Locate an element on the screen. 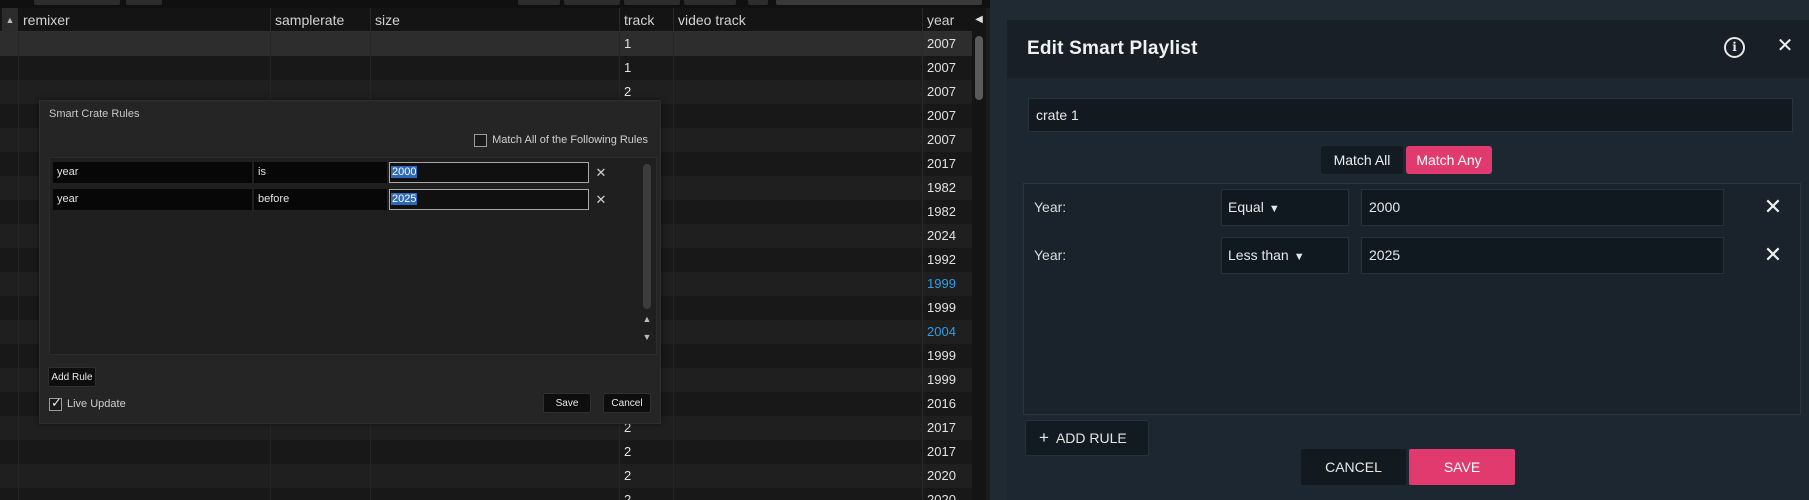 This screenshot has width=1809, height=500. panel-header: Edit Smart Playlist i ✕ is located at coordinates (1408, 49).